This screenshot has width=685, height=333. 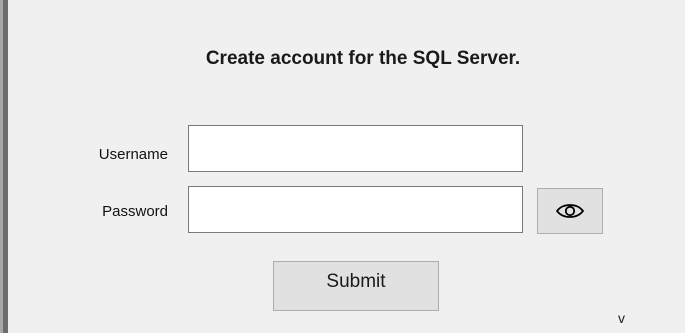 What do you see at coordinates (133, 154) in the screenshot?
I see `username-label: Username` at bounding box center [133, 154].